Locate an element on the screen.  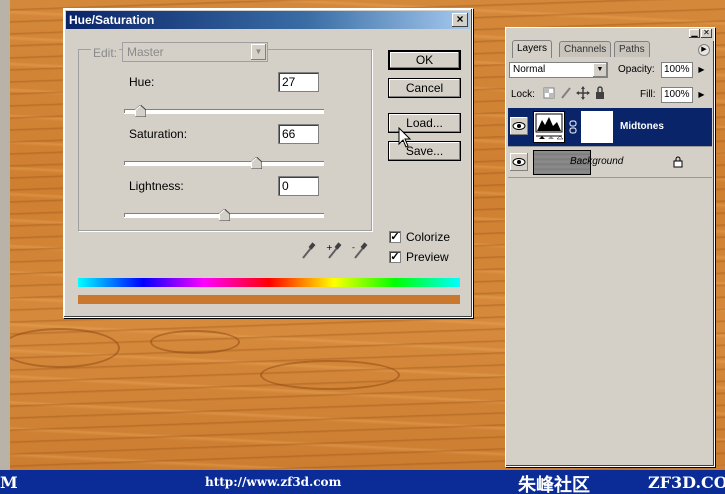
banner-logo-text: 朱峰社区 is located at coordinates (554, 484).